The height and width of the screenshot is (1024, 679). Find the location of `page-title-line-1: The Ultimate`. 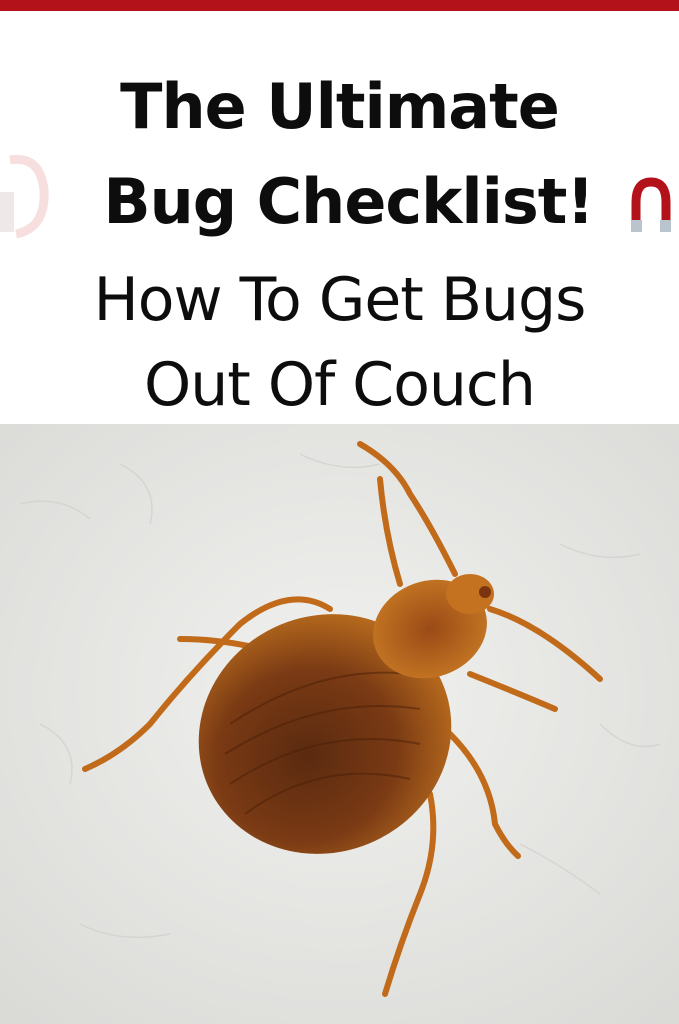

page-title-line-1: The Ultimate is located at coordinates (340, 106).